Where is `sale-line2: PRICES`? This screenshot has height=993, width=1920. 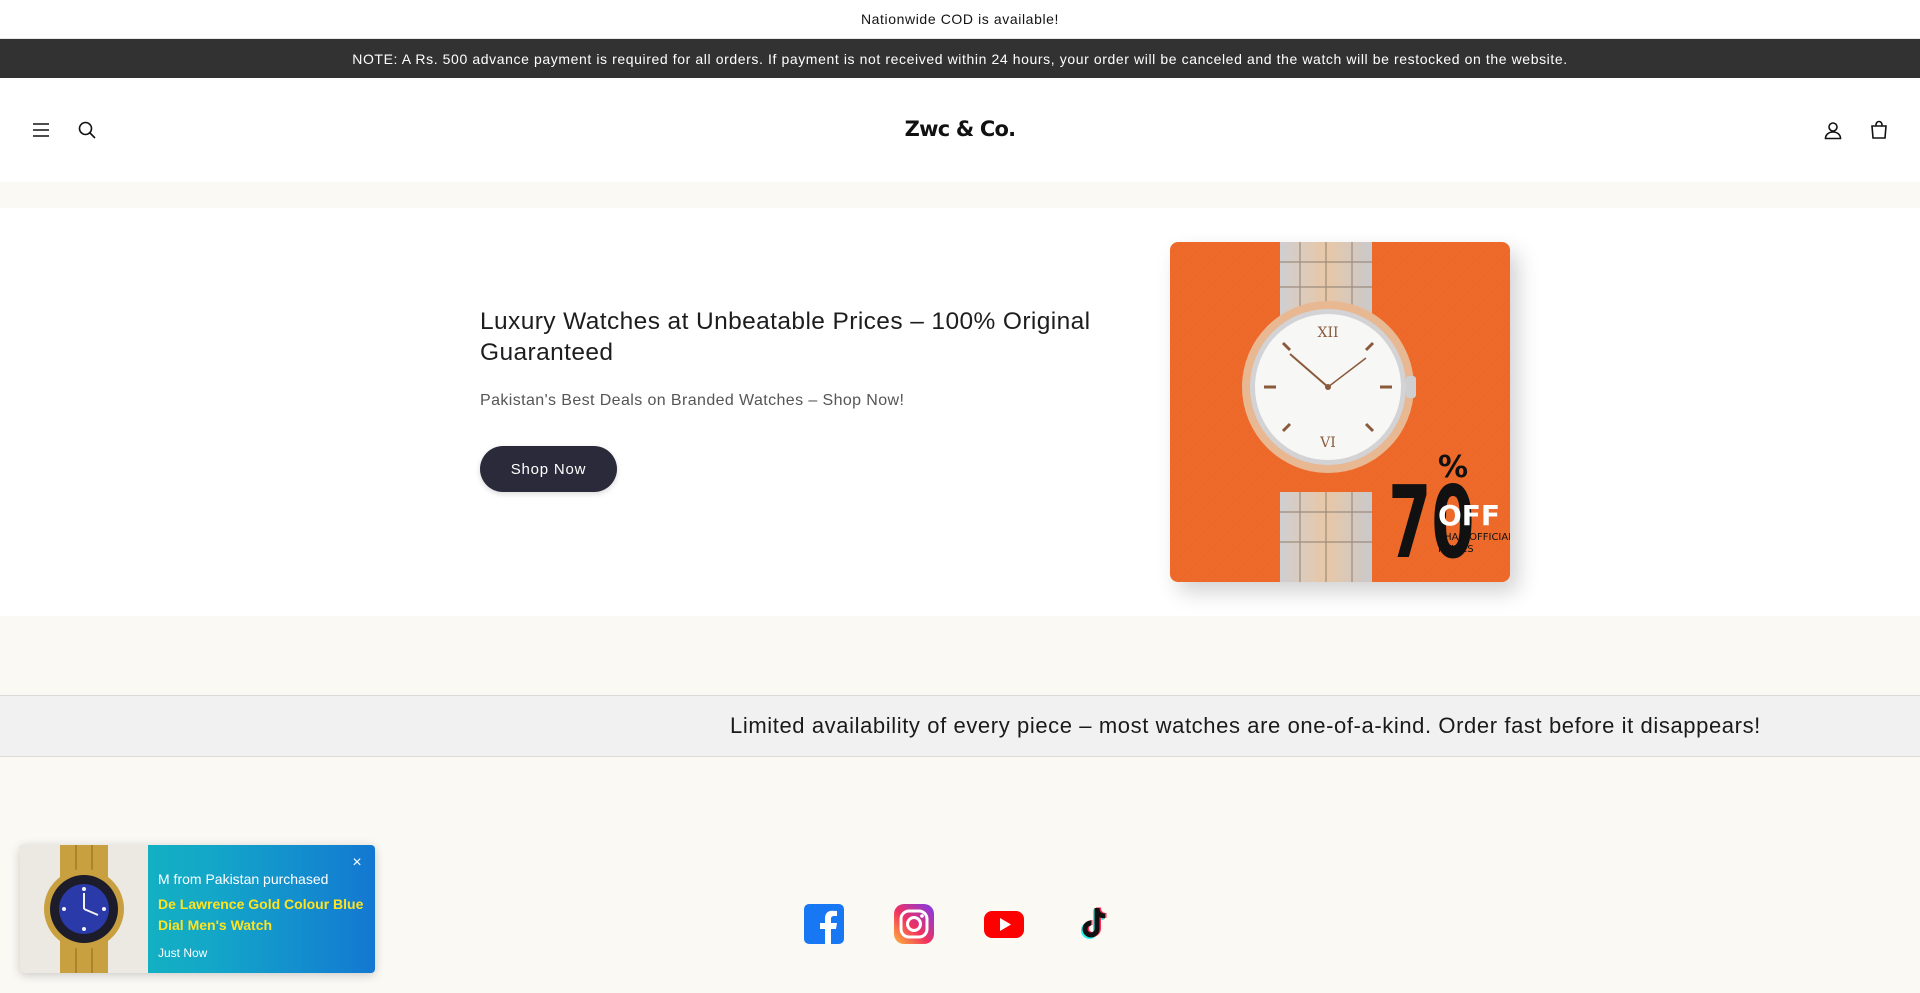
sale-line2: PRICES is located at coordinates (1456, 549).